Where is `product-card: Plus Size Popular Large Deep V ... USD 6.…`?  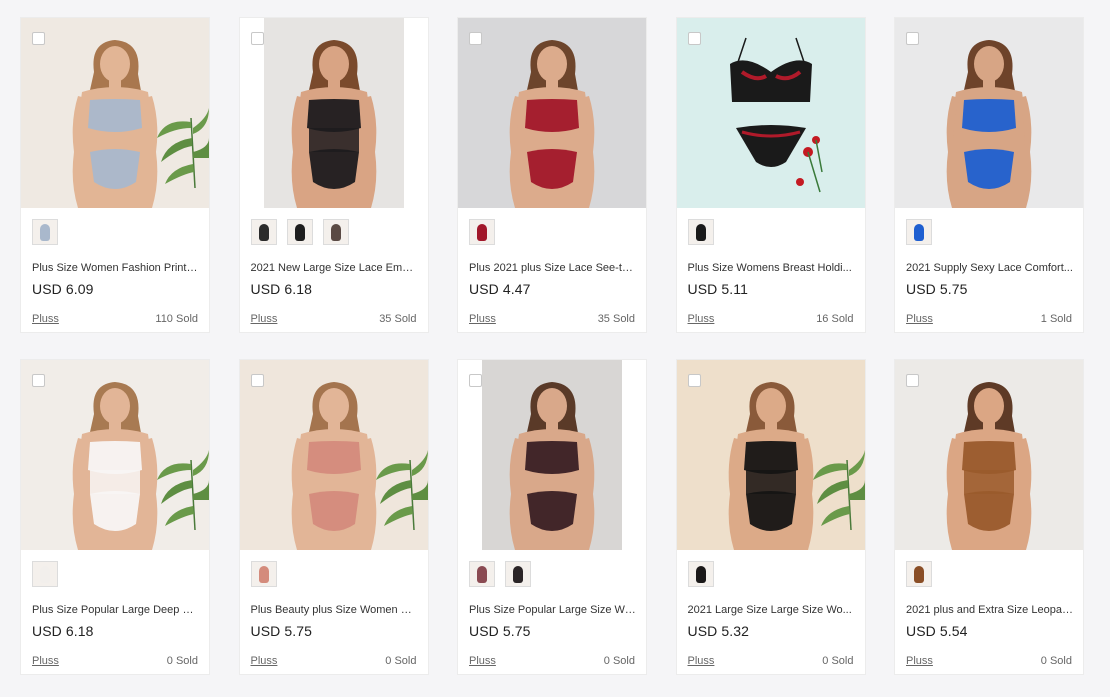
product-card: Plus Size Popular Large Deep V ... USD 6.… is located at coordinates (115, 517).